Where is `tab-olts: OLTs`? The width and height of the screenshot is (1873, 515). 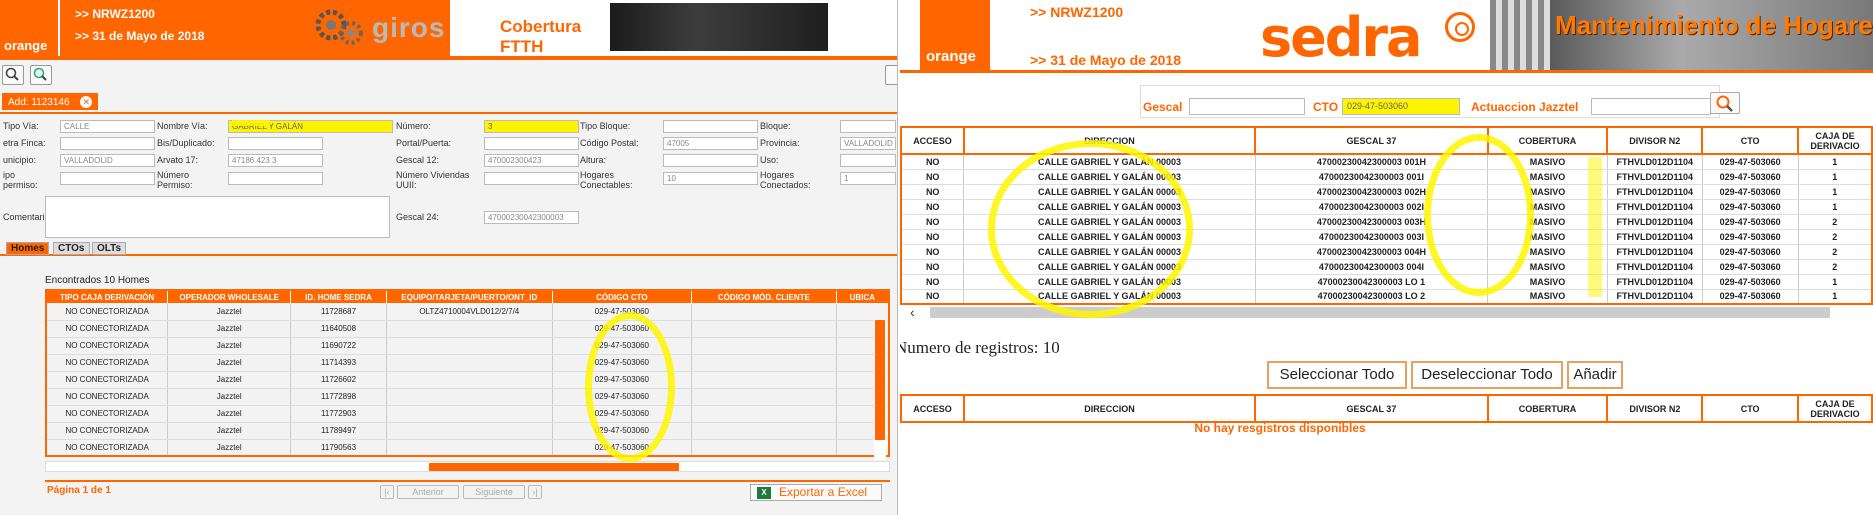 tab-olts: OLTs is located at coordinates (109, 248).